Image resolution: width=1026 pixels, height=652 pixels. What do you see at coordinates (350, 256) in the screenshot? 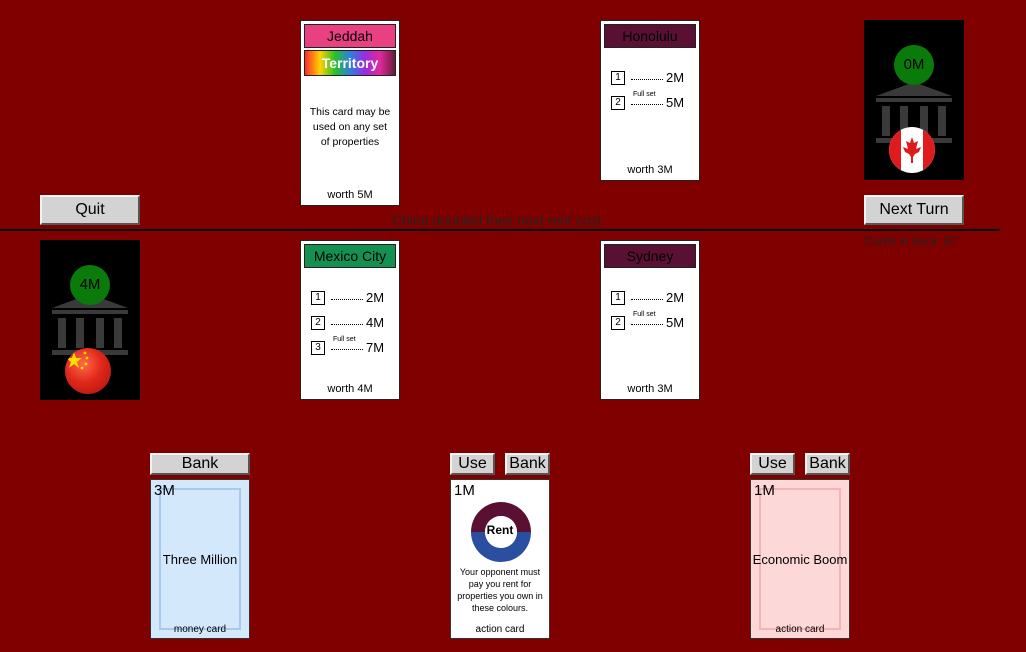
I see `card-band: Mexico City` at bounding box center [350, 256].